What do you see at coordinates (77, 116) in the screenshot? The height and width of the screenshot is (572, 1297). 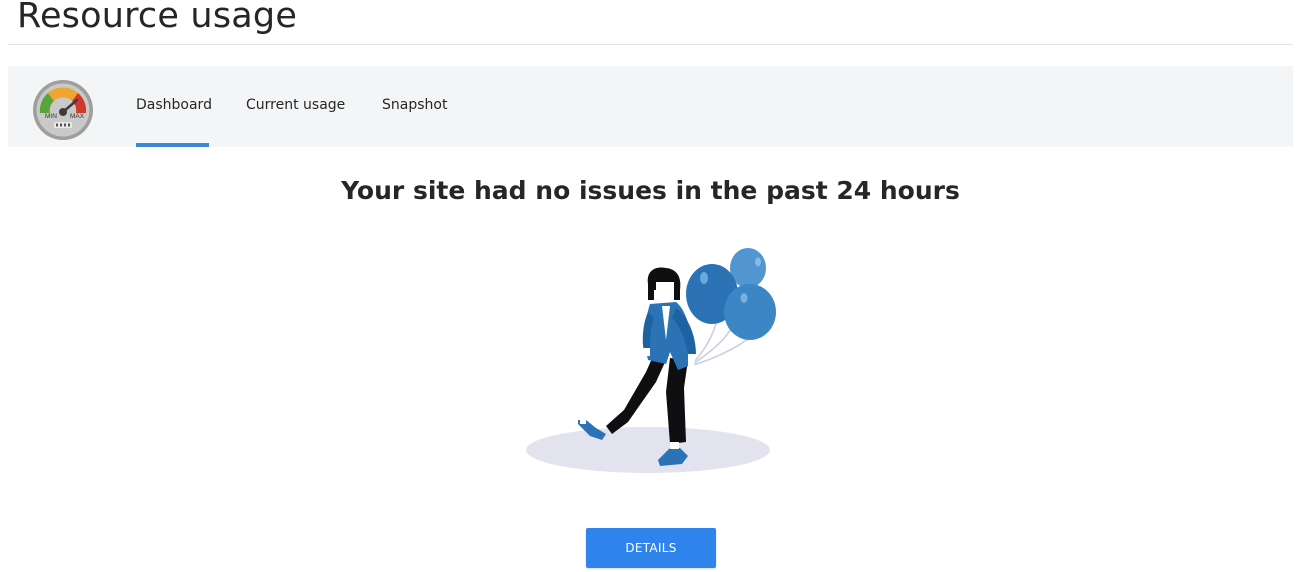 I see `gauge-max-label: MAX` at bounding box center [77, 116].